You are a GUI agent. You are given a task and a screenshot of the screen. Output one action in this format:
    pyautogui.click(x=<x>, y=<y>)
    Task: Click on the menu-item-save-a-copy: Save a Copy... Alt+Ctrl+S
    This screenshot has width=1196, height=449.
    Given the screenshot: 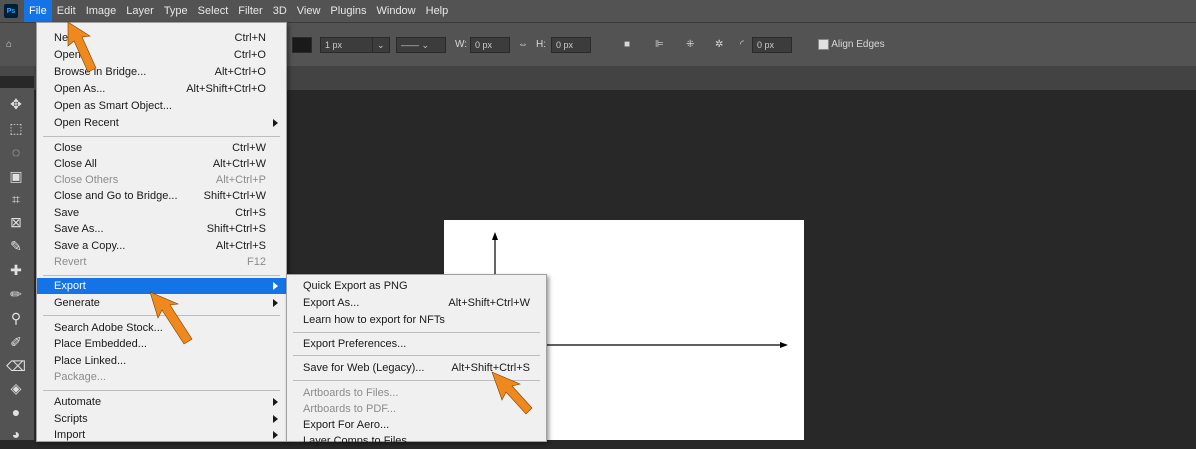 What is the action you would take?
    pyautogui.click(x=161, y=246)
    